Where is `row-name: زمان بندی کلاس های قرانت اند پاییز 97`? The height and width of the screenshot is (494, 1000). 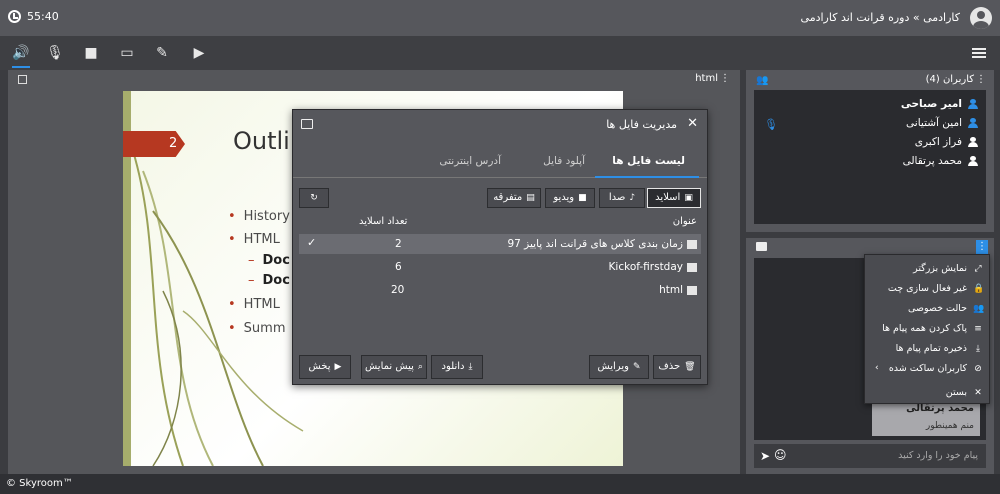 row-name: زمان بندی کلاس های قرانت اند پاییز 97 is located at coordinates (602, 244).